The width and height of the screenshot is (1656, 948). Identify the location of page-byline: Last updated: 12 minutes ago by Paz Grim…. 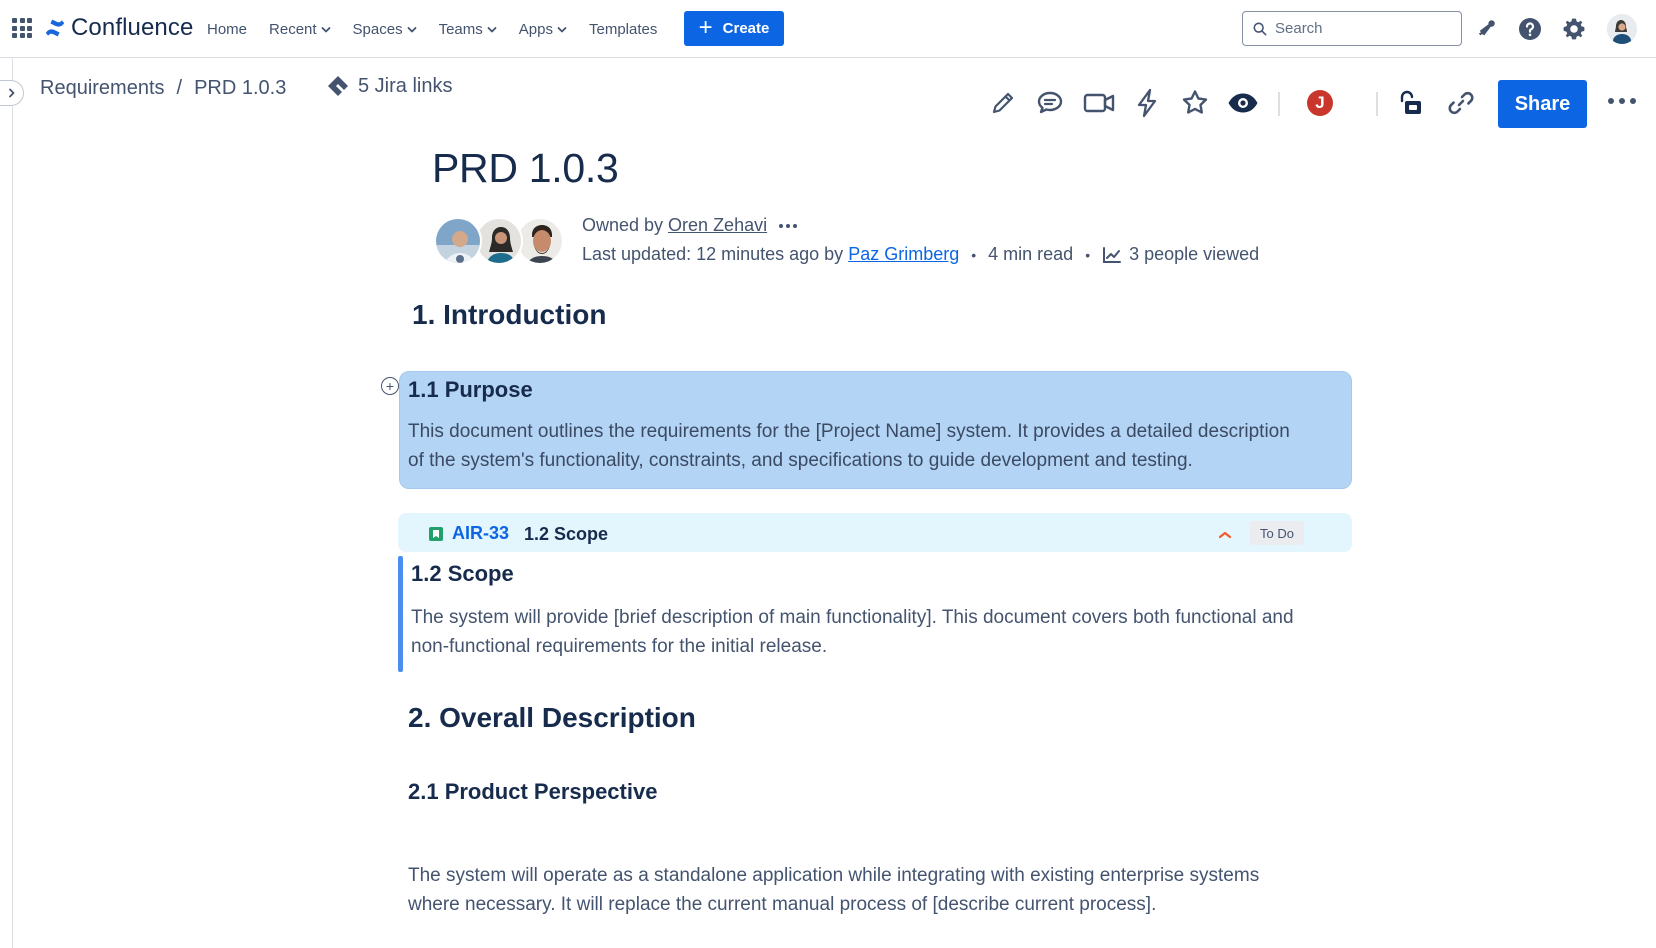
(920, 254).